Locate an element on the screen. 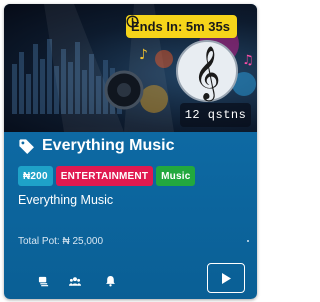 The width and height of the screenshot is (320, 302). title-row: Everything Music is located at coordinates (96, 146).